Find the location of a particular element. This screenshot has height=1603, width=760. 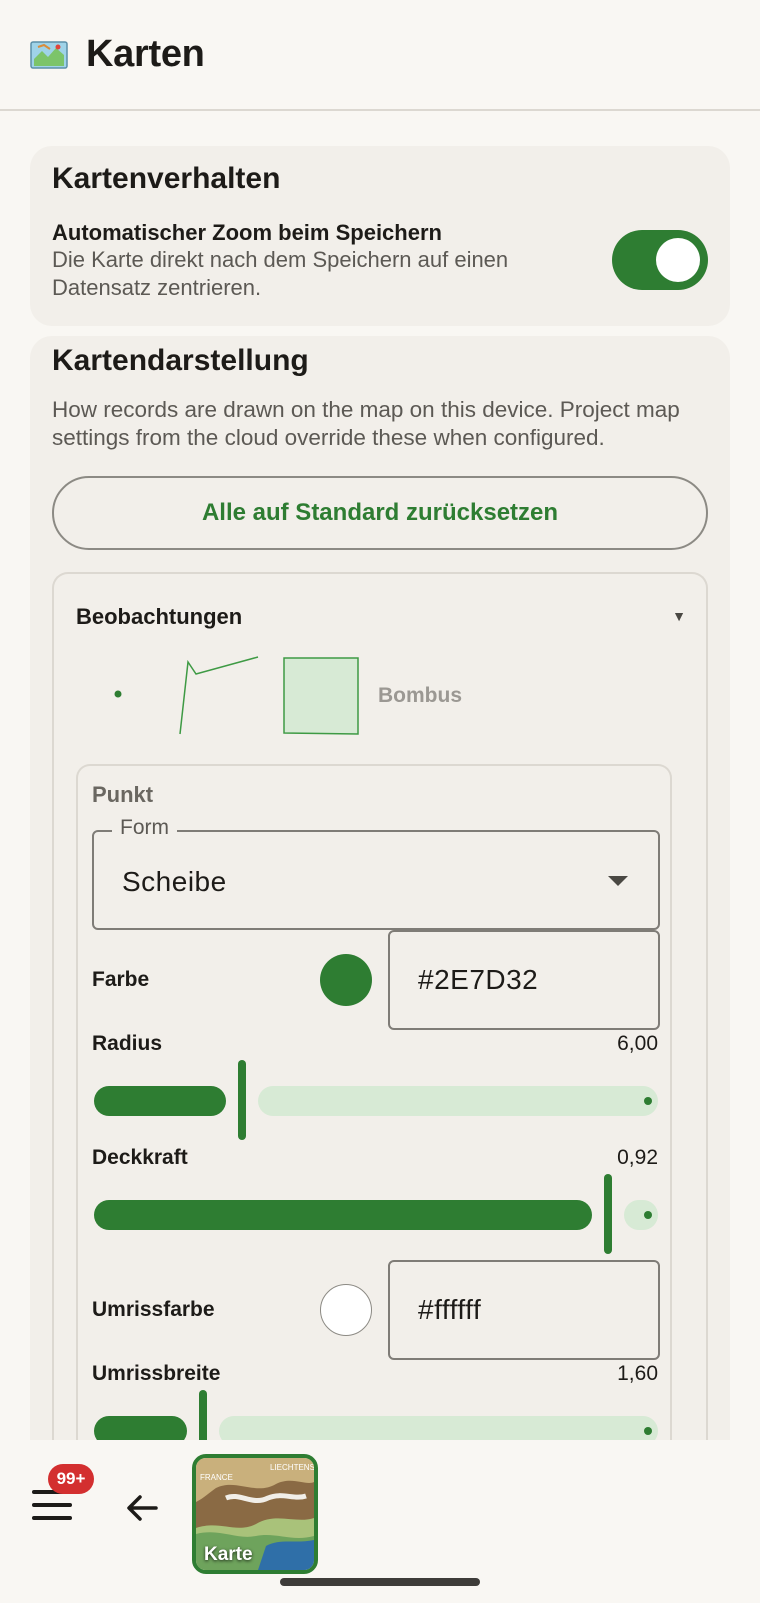

reset-all-button: Alle auf Standard zurücksetzen is located at coordinates (380, 513).